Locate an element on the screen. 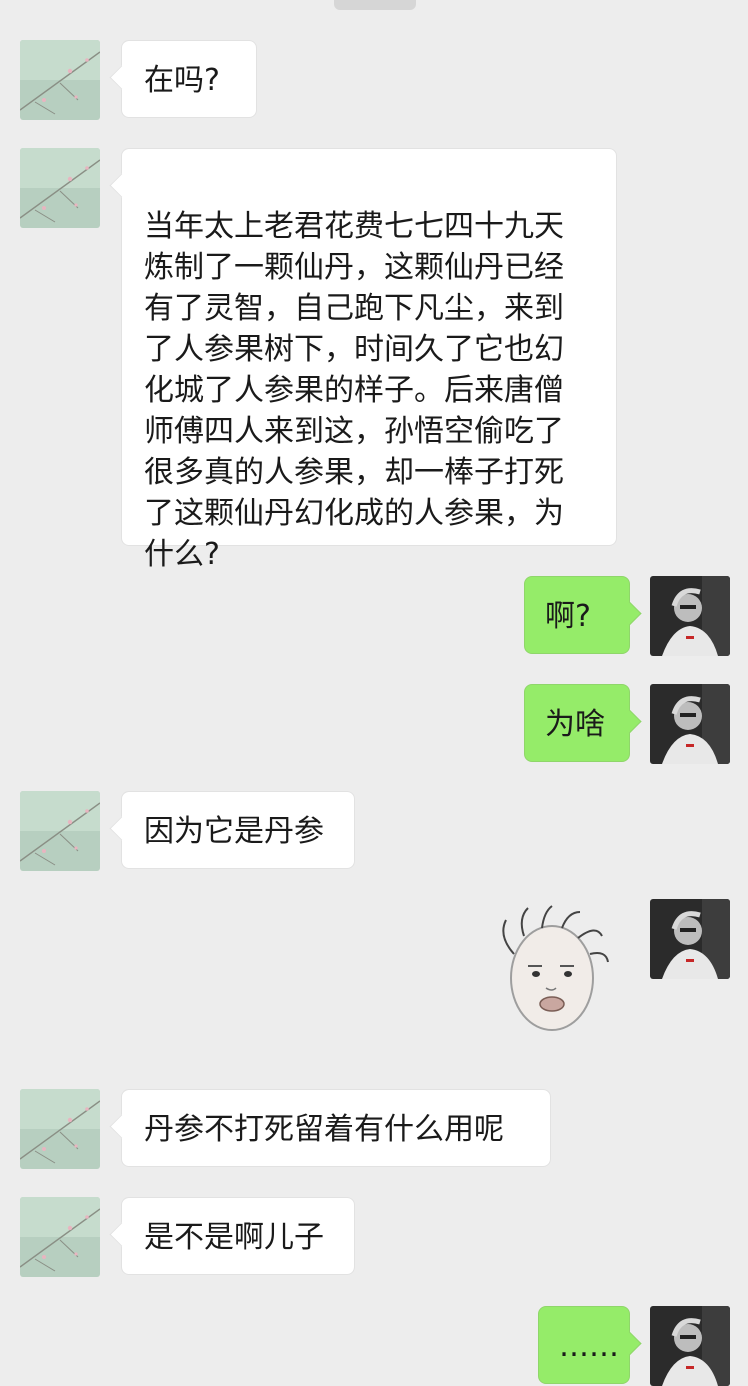  message-bubble-incoming: 是不是啊儿子 is located at coordinates (238, 1236).